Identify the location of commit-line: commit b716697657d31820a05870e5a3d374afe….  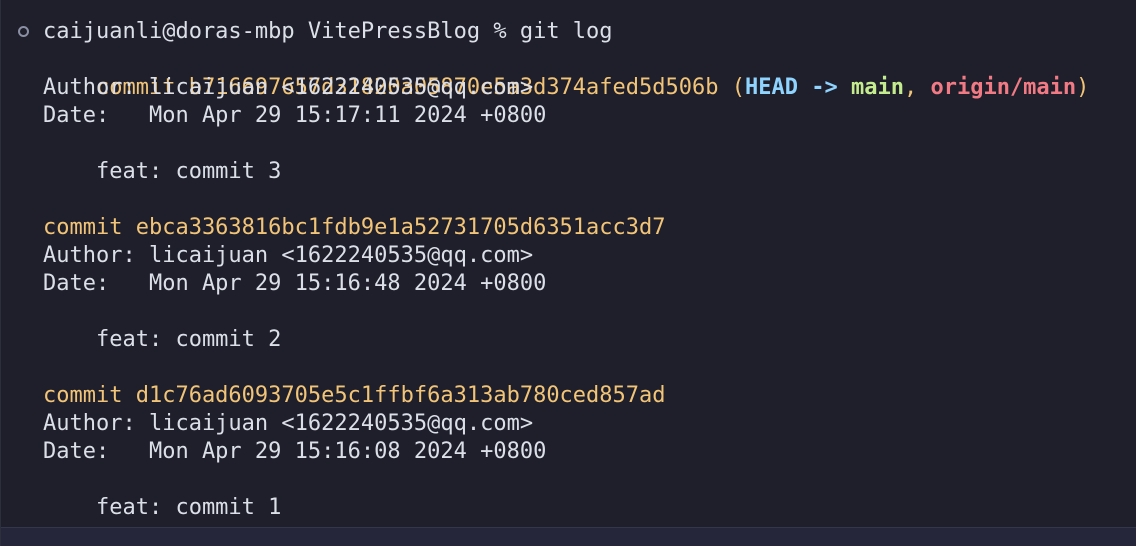
(566, 73).